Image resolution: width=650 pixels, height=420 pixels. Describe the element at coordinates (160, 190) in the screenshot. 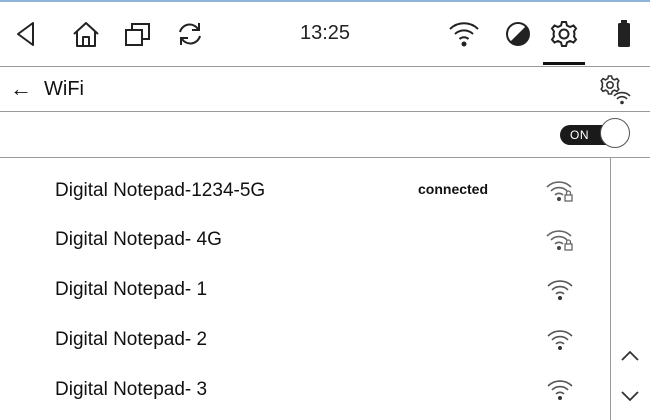

I see `network-name: Digital Notepad-1234-5G` at that location.